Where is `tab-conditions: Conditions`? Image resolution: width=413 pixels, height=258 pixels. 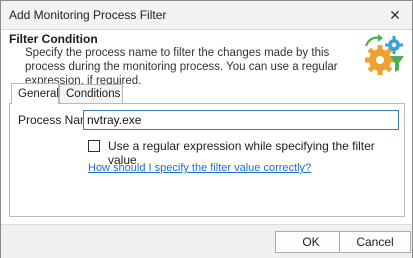 tab-conditions: Conditions is located at coordinates (91, 93).